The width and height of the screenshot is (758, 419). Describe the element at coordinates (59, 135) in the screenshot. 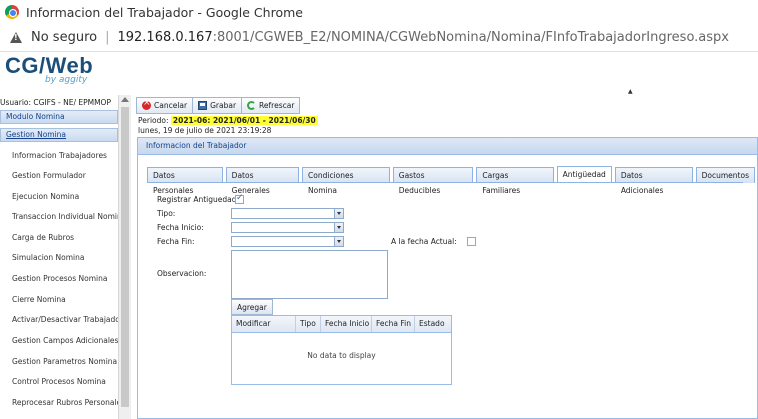

I see `section-gestion-nomina: Gestion Nomina` at that location.